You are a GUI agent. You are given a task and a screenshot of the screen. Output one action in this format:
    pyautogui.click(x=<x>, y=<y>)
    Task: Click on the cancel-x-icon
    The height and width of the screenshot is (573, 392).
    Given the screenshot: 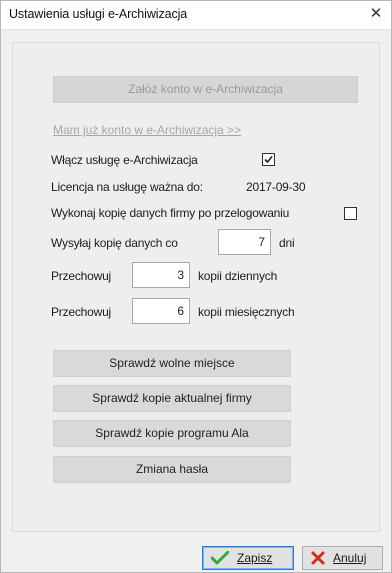 What is the action you would take?
    pyautogui.click(x=318, y=559)
    